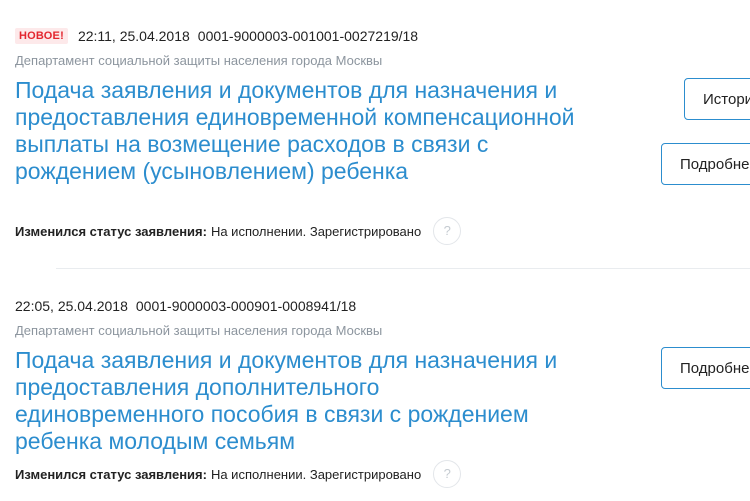 The width and height of the screenshot is (750, 501). Describe the element at coordinates (403, 268) in the screenshot. I see `divider` at that location.